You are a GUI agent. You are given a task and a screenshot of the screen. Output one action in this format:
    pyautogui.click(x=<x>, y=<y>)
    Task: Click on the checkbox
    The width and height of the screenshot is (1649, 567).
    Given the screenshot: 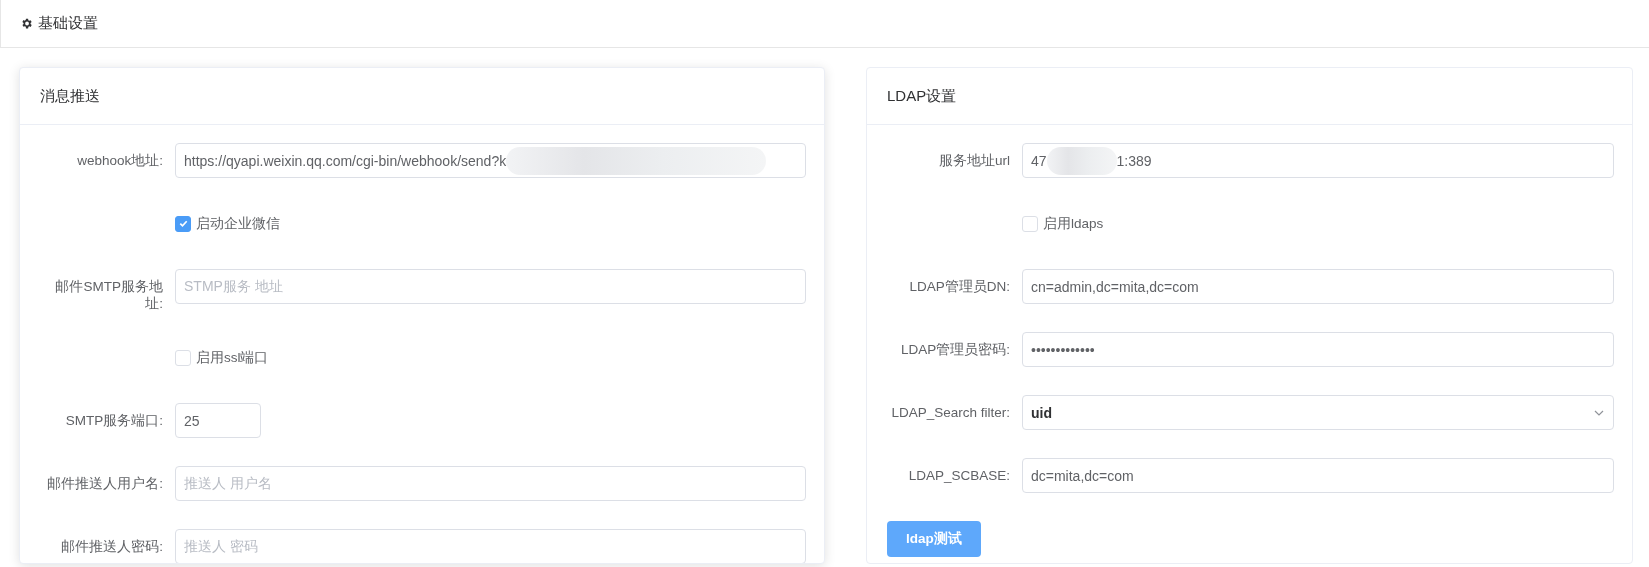 What is the action you would take?
    pyautogui.click(x=183, y=223)
    